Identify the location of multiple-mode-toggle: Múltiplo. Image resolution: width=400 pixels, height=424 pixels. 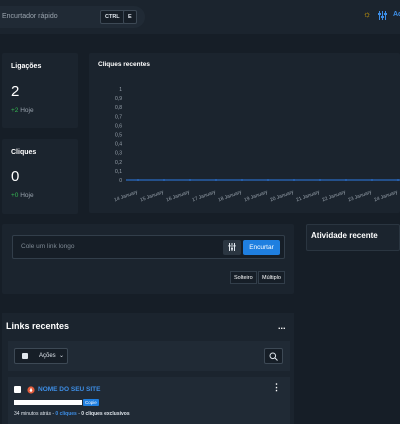
(271, 277).